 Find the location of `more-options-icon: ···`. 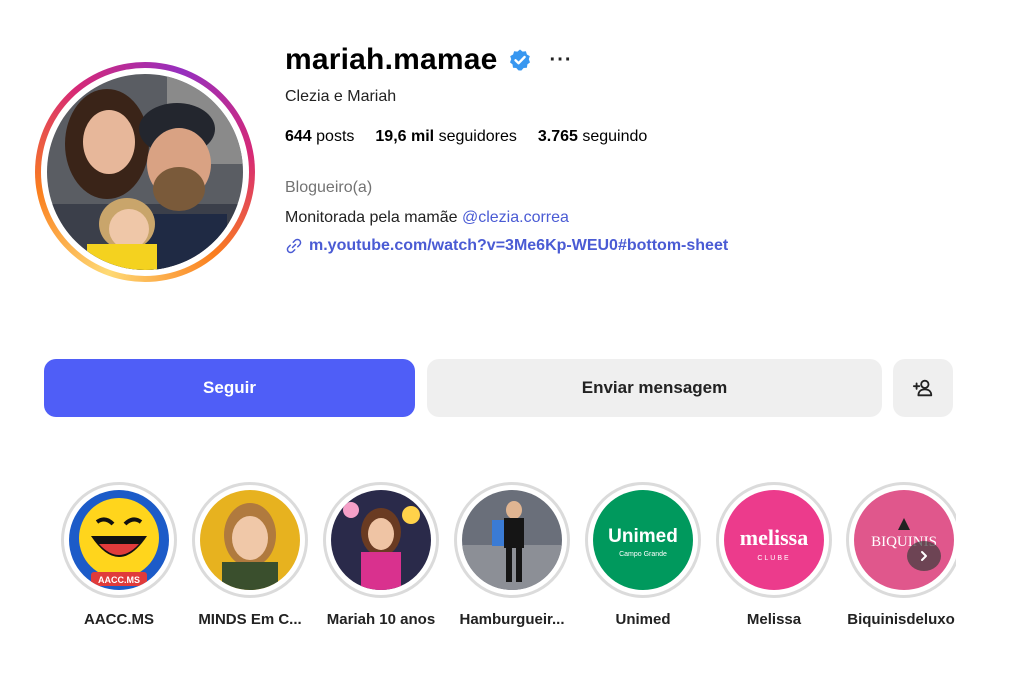

more-options-icon: ··· is located at coordinates (561, 60).